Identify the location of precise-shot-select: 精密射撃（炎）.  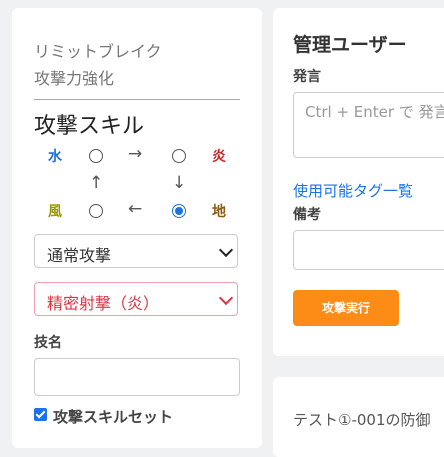
(136, 299).